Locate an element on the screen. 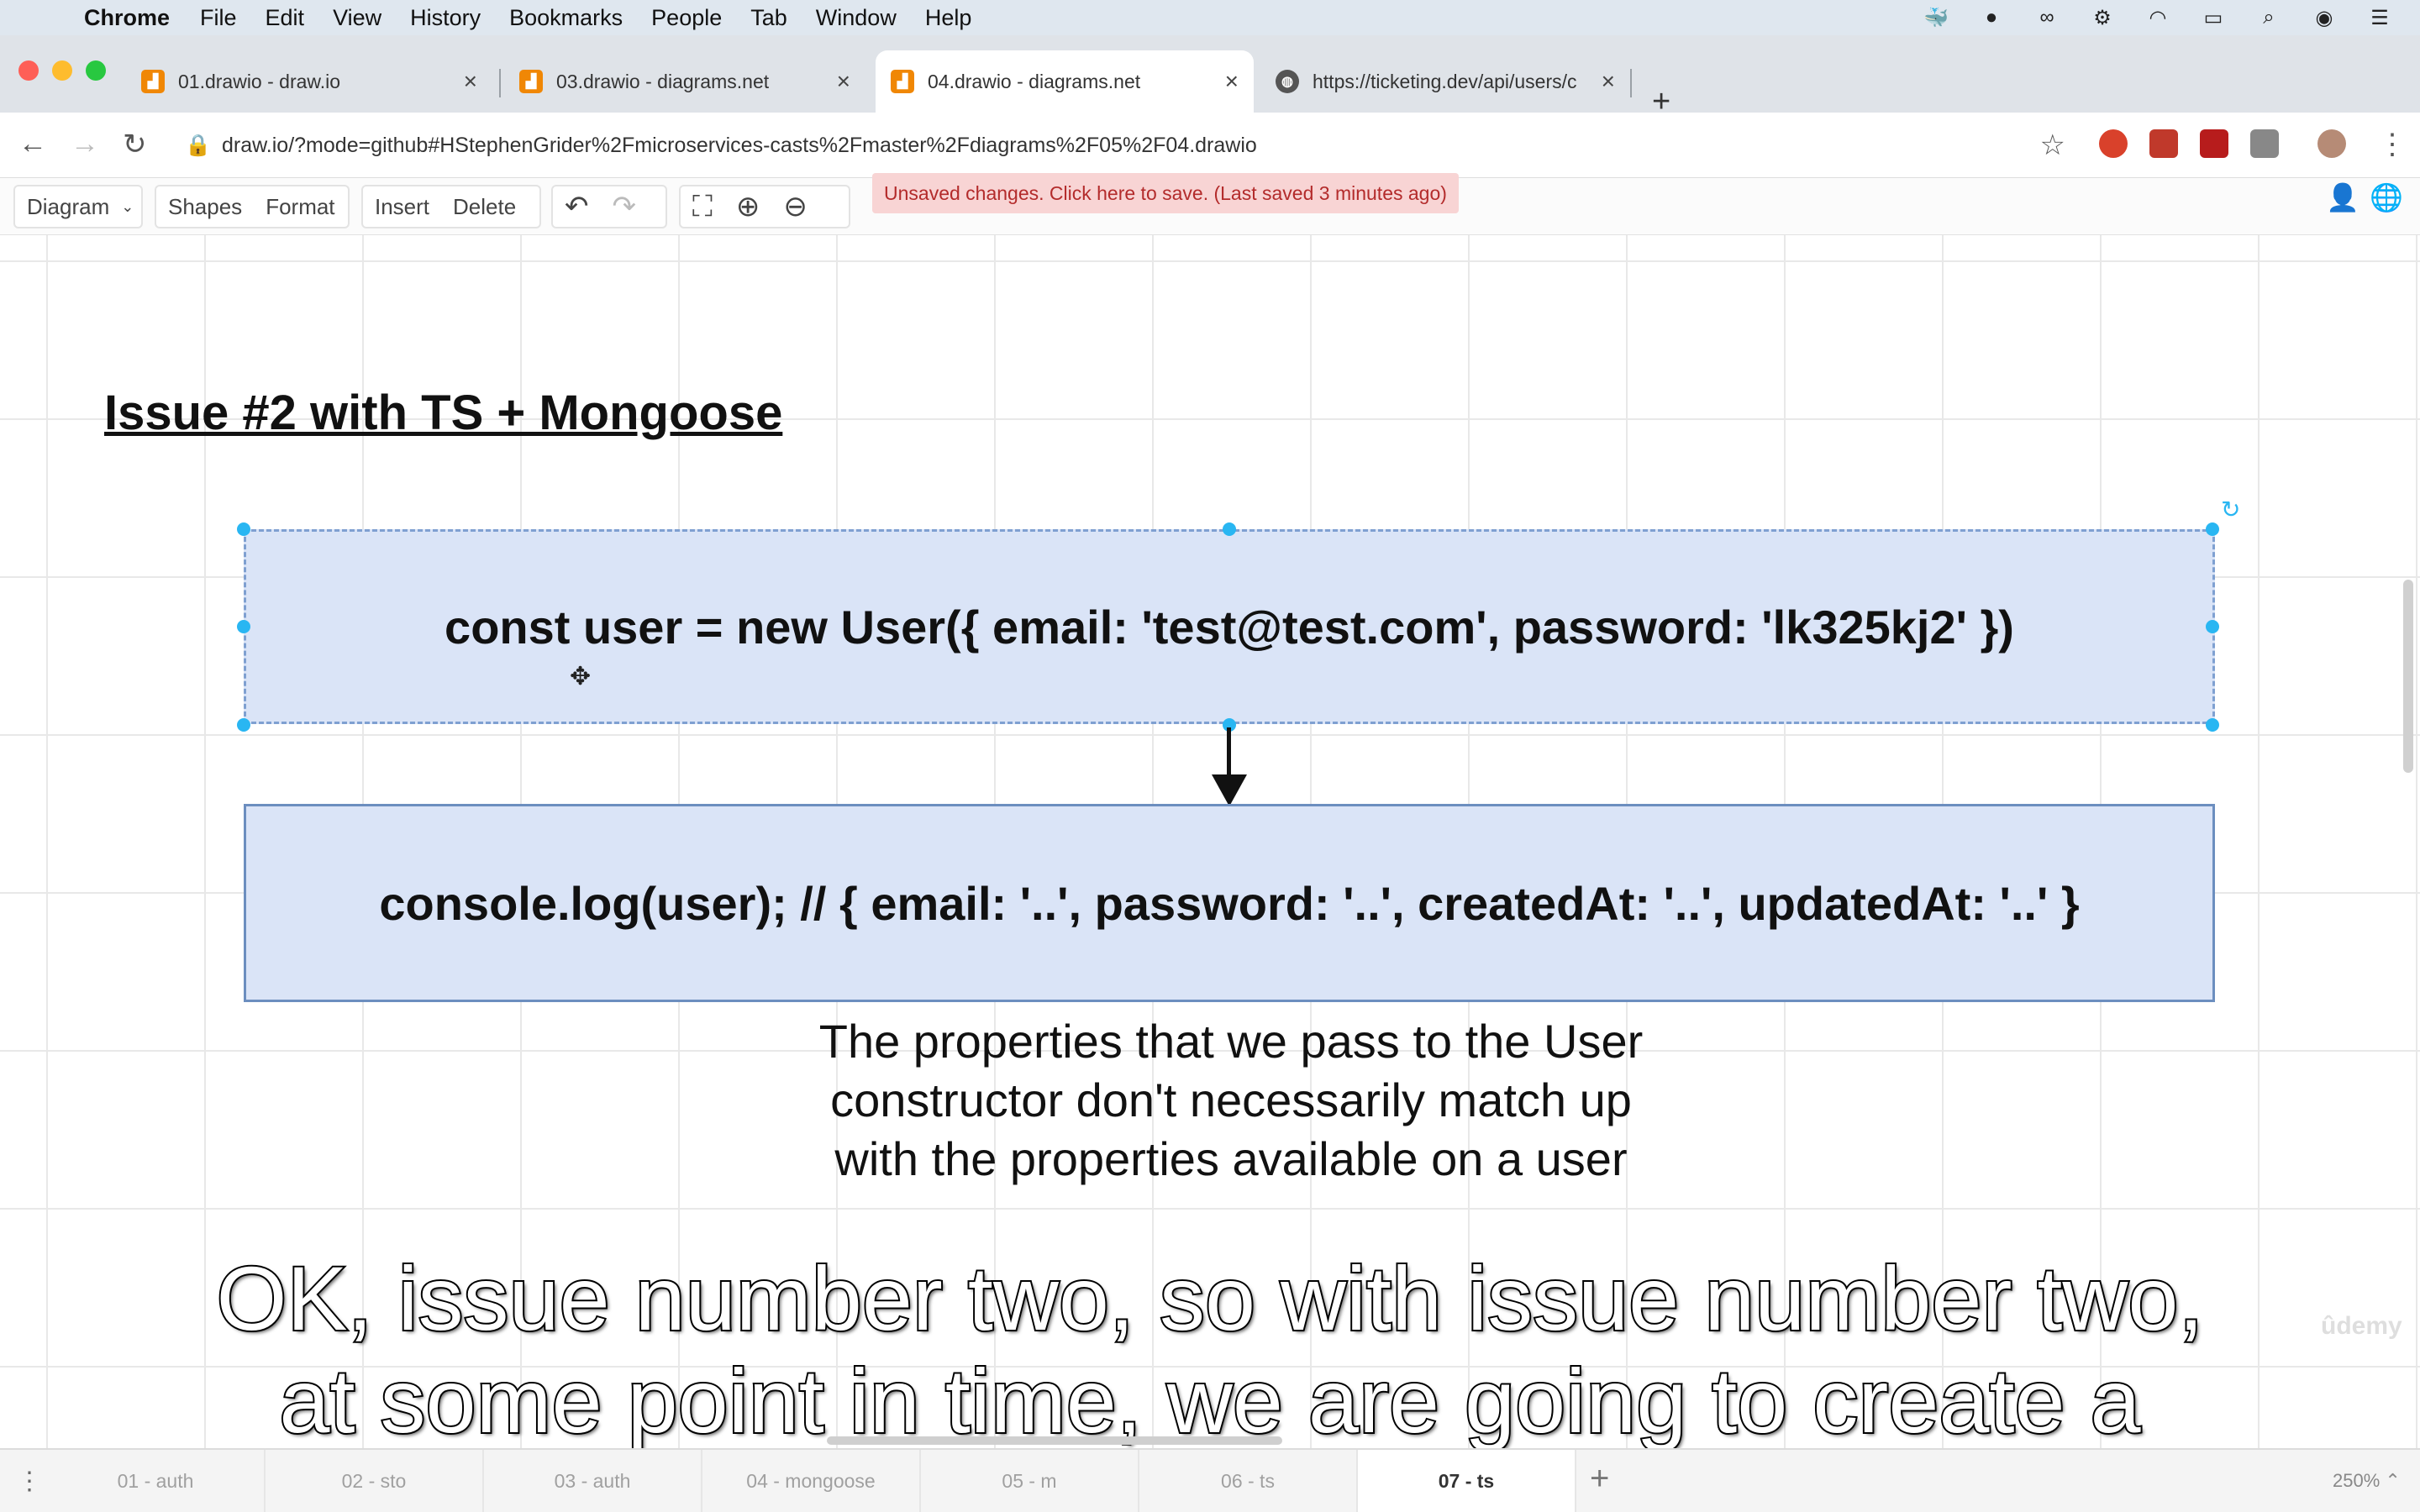  undo-icon: ↶ is located at coordinates (577, 206).